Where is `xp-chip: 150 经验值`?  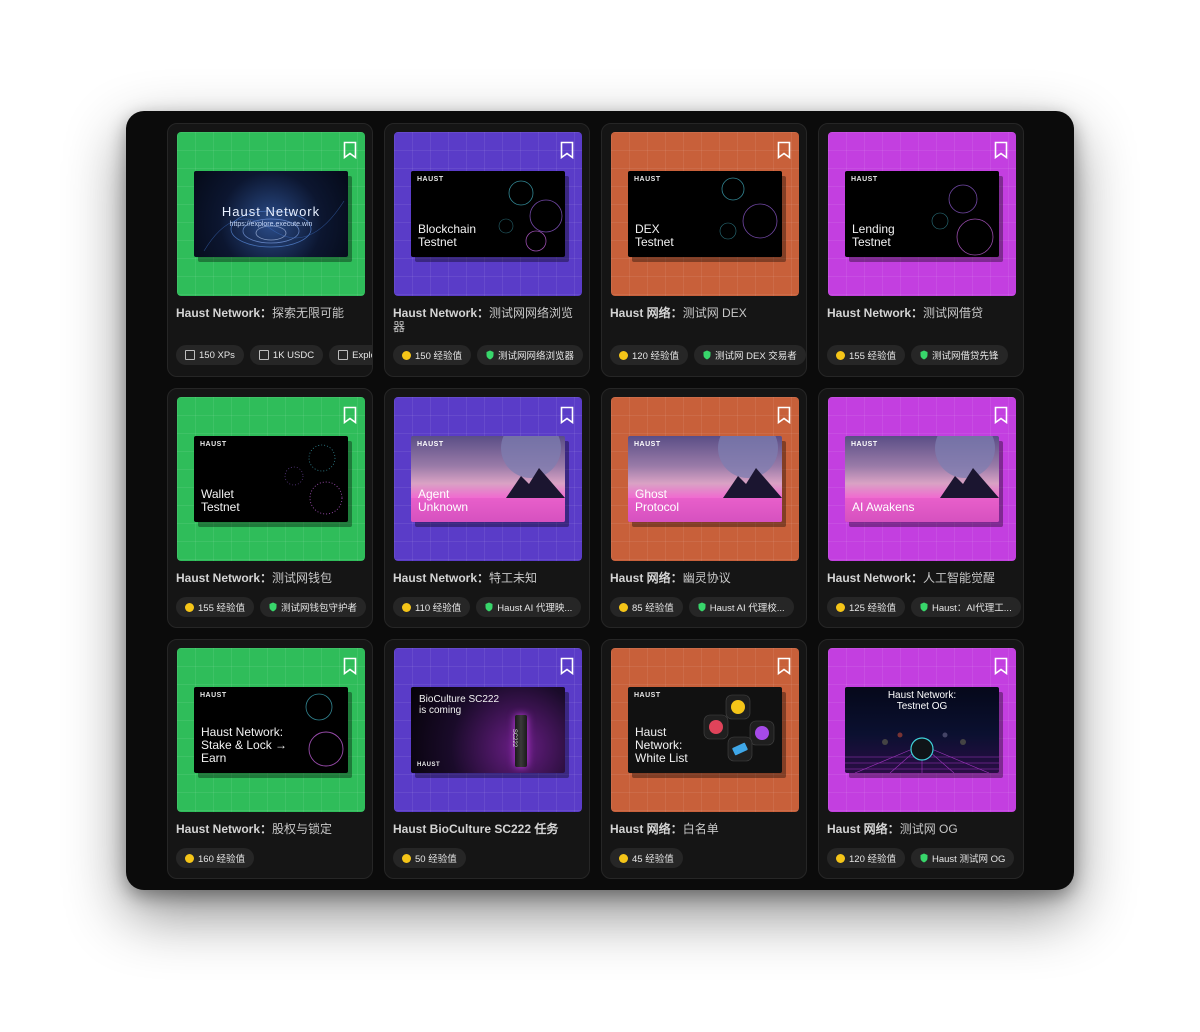
xp-chip: 150 经验值 is located at coordinates (432, 355).